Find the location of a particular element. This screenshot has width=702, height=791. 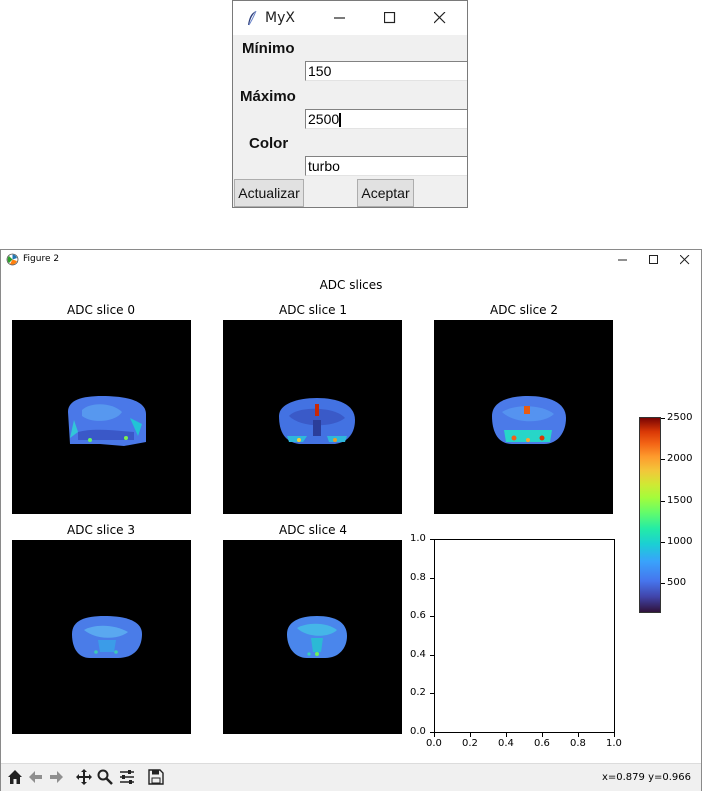

subplot-title-4: ADC slice 4 is located at coordinates (313, 530).